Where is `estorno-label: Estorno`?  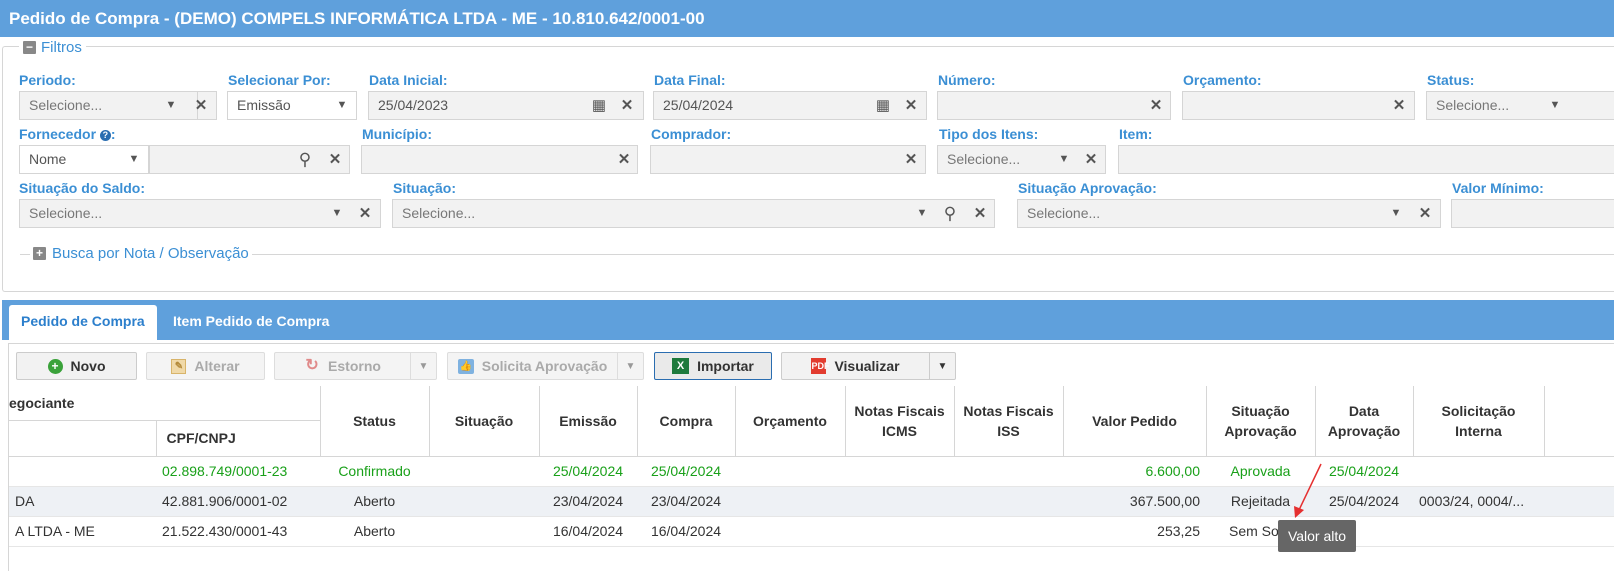 estorno-label: Estorno is located at coordinates (354, 366).